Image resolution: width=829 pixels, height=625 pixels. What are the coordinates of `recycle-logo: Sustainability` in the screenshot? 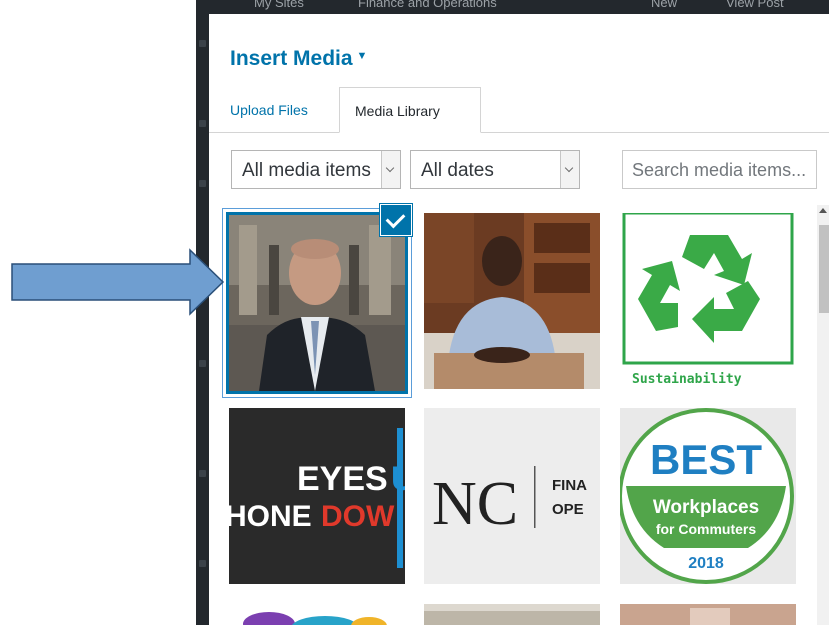 It's located at (708, 301).